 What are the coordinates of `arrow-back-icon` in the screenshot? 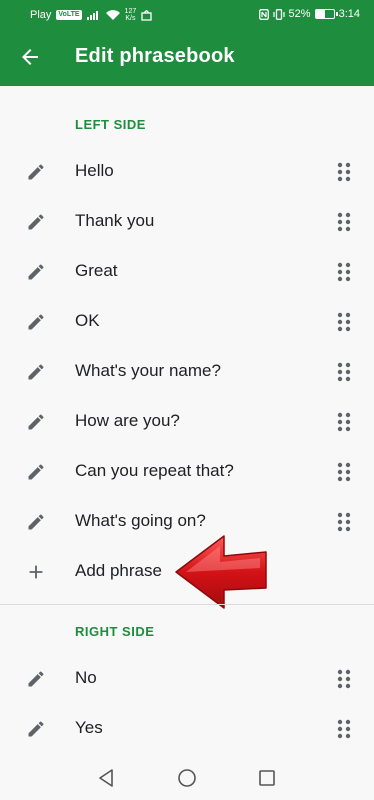 It's located at (30, 57).